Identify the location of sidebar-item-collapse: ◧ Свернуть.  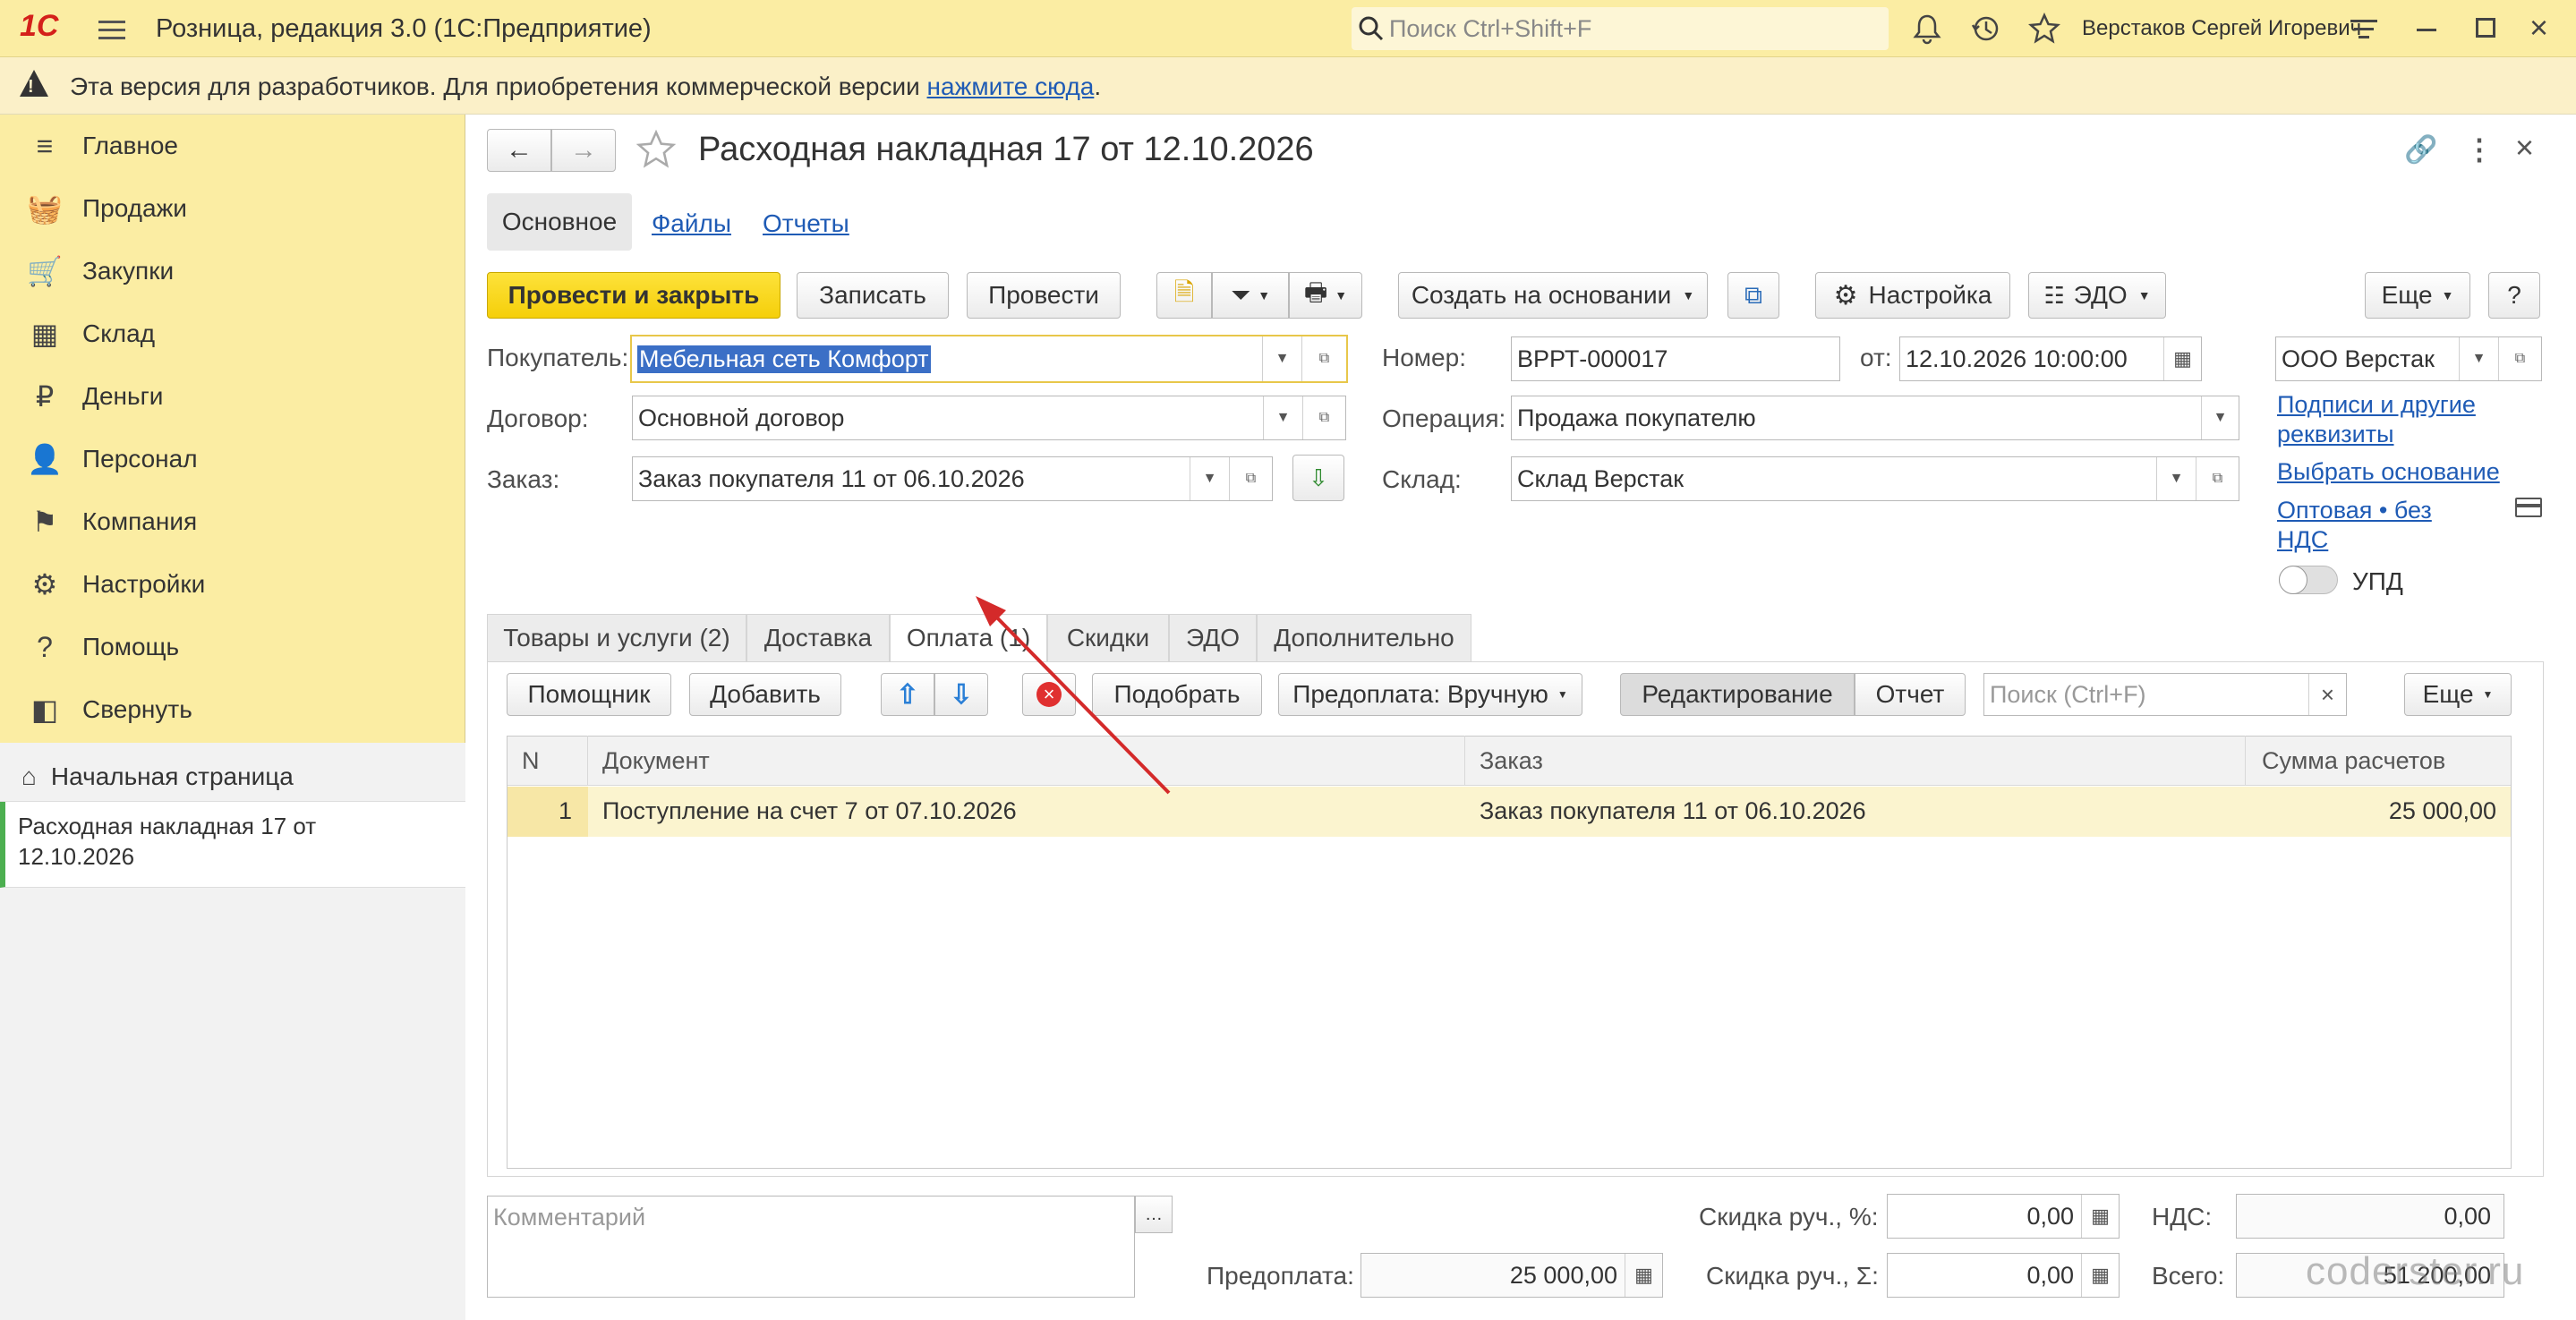
(232, 709).